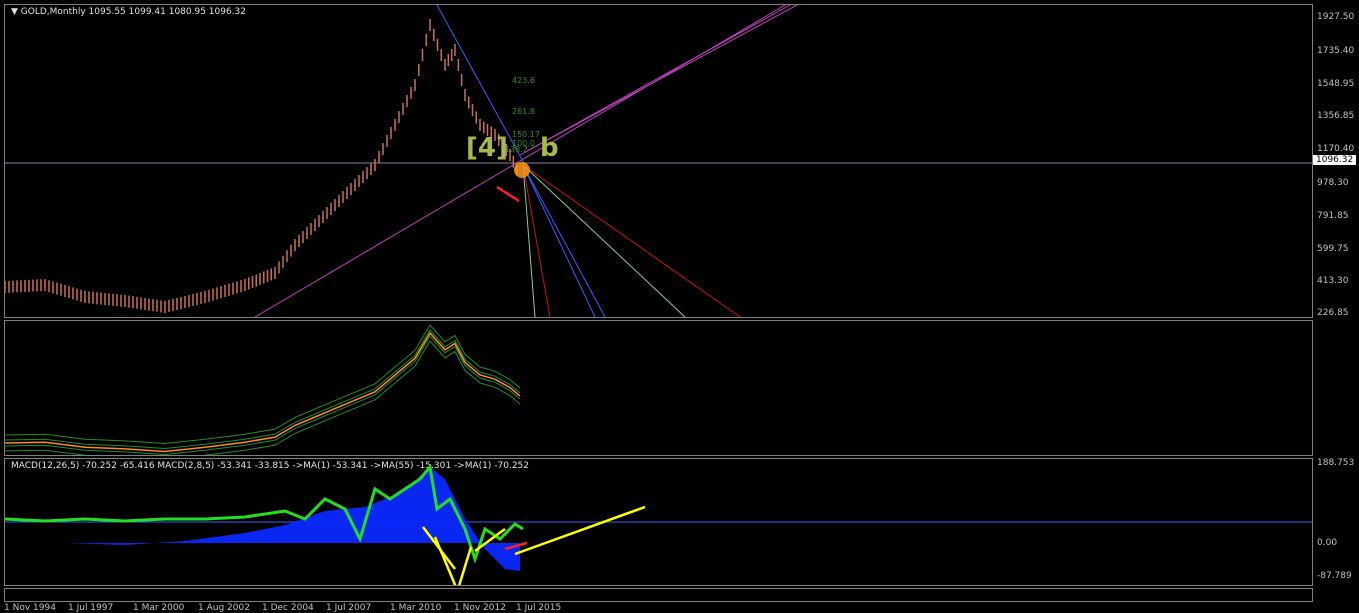 The height and width of the screenshot is (613, 1359). What do you see at coordinates (1336, 149) in the screenshot?
I see `price-tick: 1170.40` at bounding box center [1336, 149].